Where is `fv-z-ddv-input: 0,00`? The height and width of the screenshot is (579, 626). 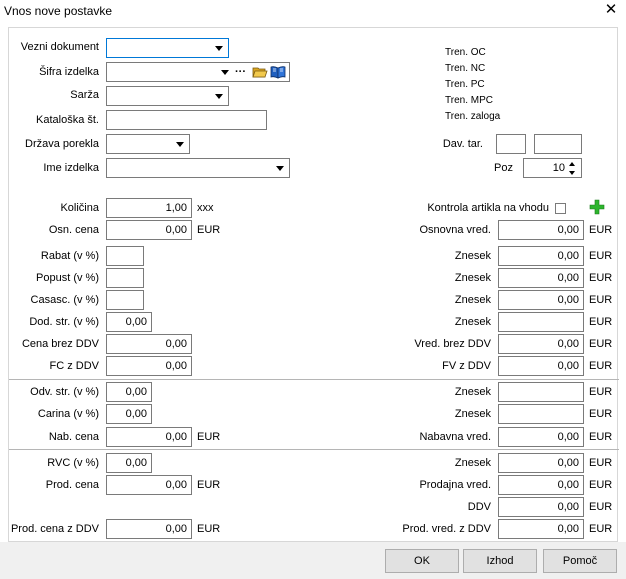 fv-z-ddv-input: 0,00 is located at coordinates (541, 366).